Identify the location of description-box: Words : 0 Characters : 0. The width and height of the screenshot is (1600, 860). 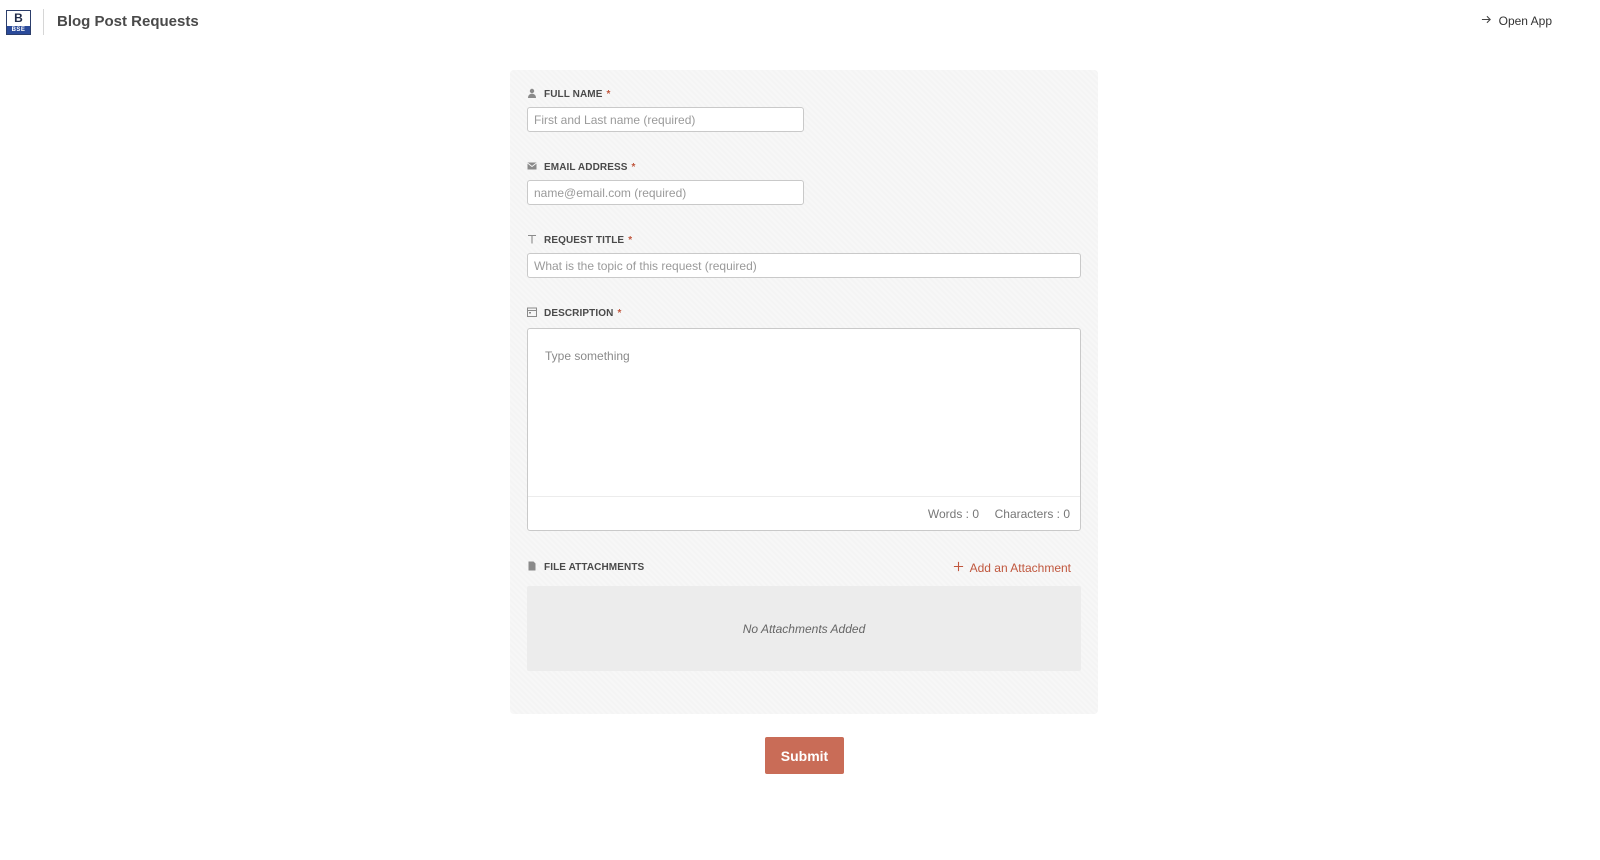
(804, 429).